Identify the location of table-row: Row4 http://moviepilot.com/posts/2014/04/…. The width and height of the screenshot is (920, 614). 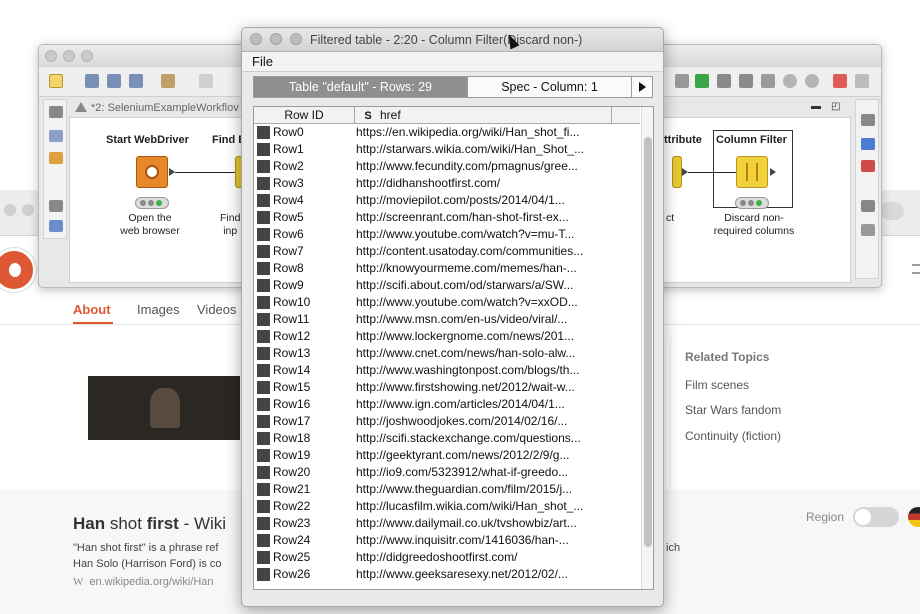
(447, 200).